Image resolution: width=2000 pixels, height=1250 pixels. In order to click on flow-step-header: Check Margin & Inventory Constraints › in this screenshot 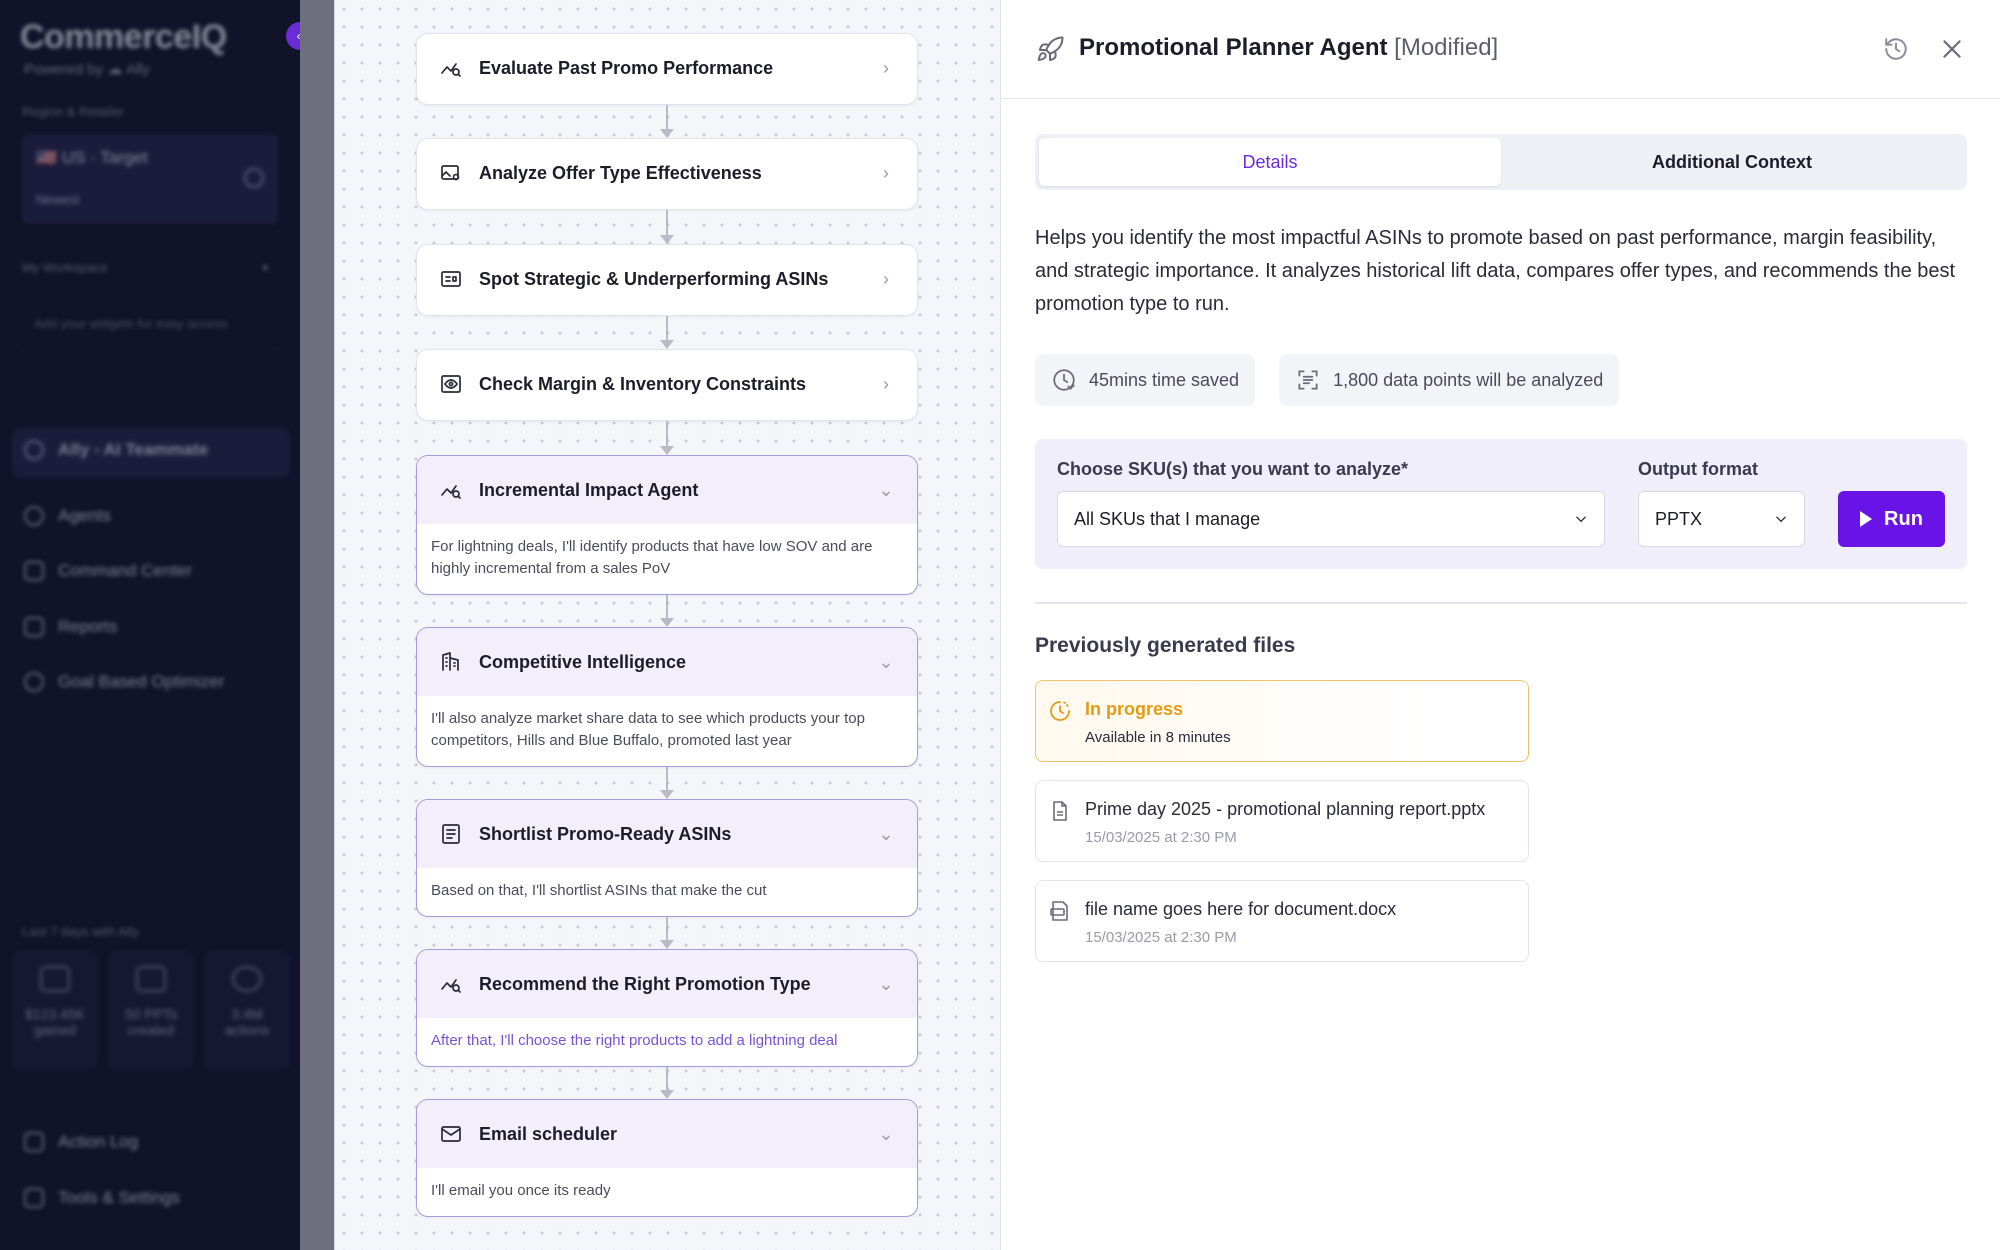, I will do `click(667, 384)`.